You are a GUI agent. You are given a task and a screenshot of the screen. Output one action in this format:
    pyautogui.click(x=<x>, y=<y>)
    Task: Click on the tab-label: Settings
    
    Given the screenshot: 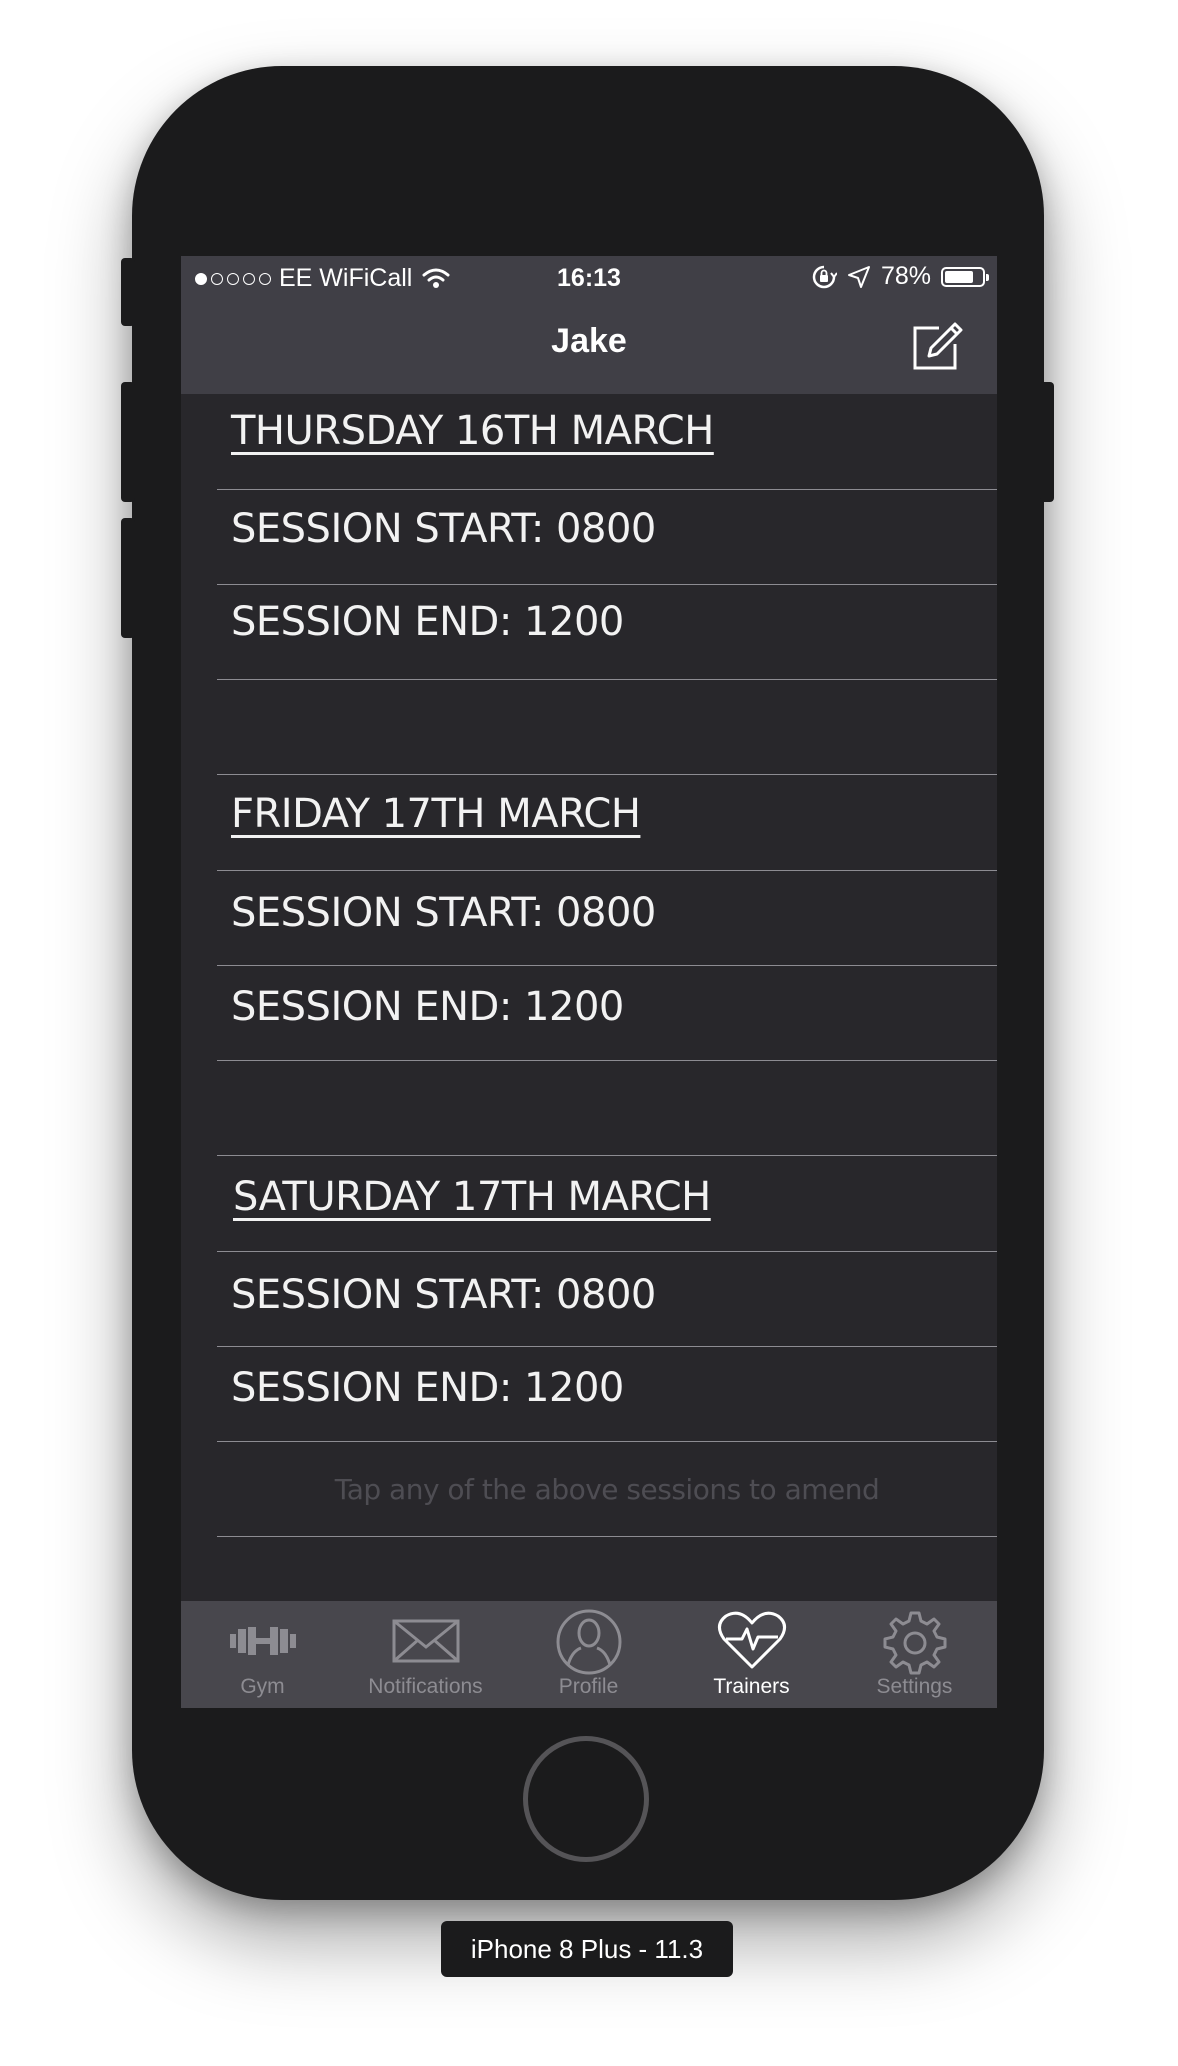 What is the action you would take?
    pyautogui.click(x=914, y=1686)
    